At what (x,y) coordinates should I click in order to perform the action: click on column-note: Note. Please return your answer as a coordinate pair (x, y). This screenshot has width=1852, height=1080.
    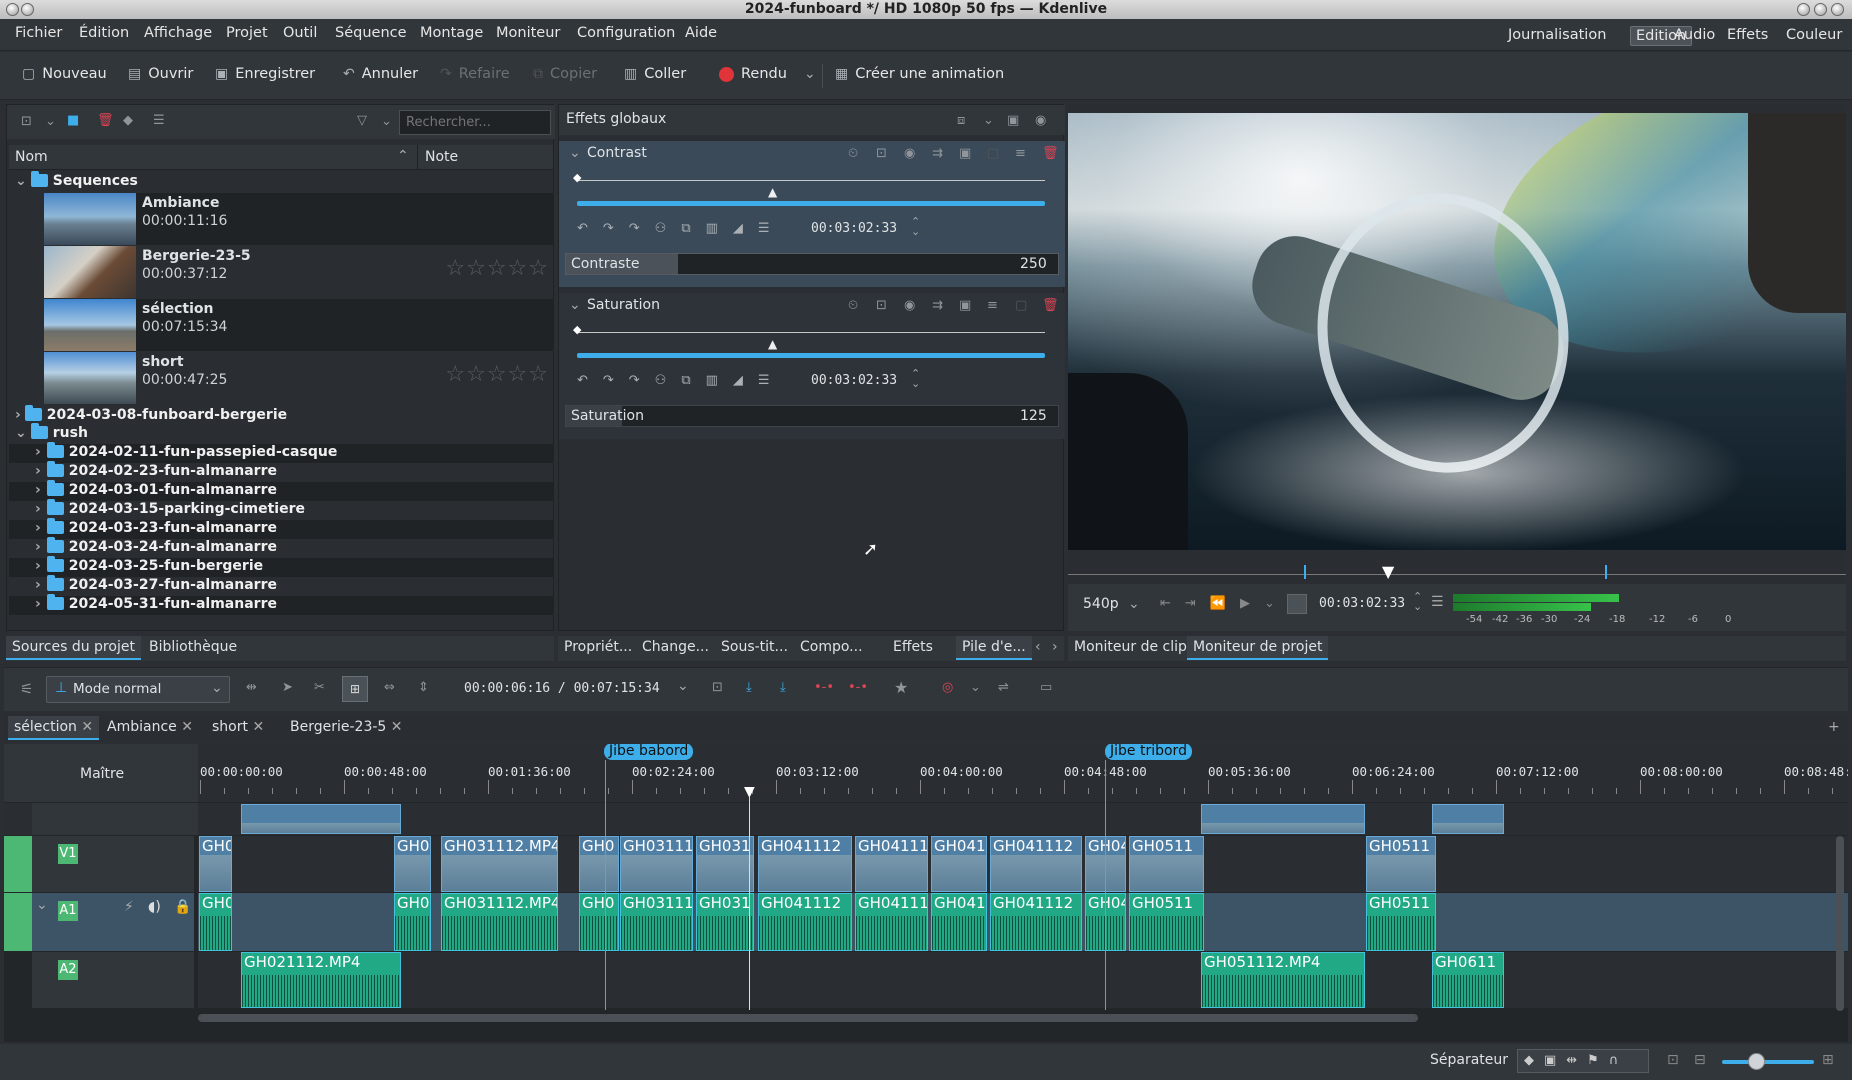
    Looking at the image, I should click on (441, 157).